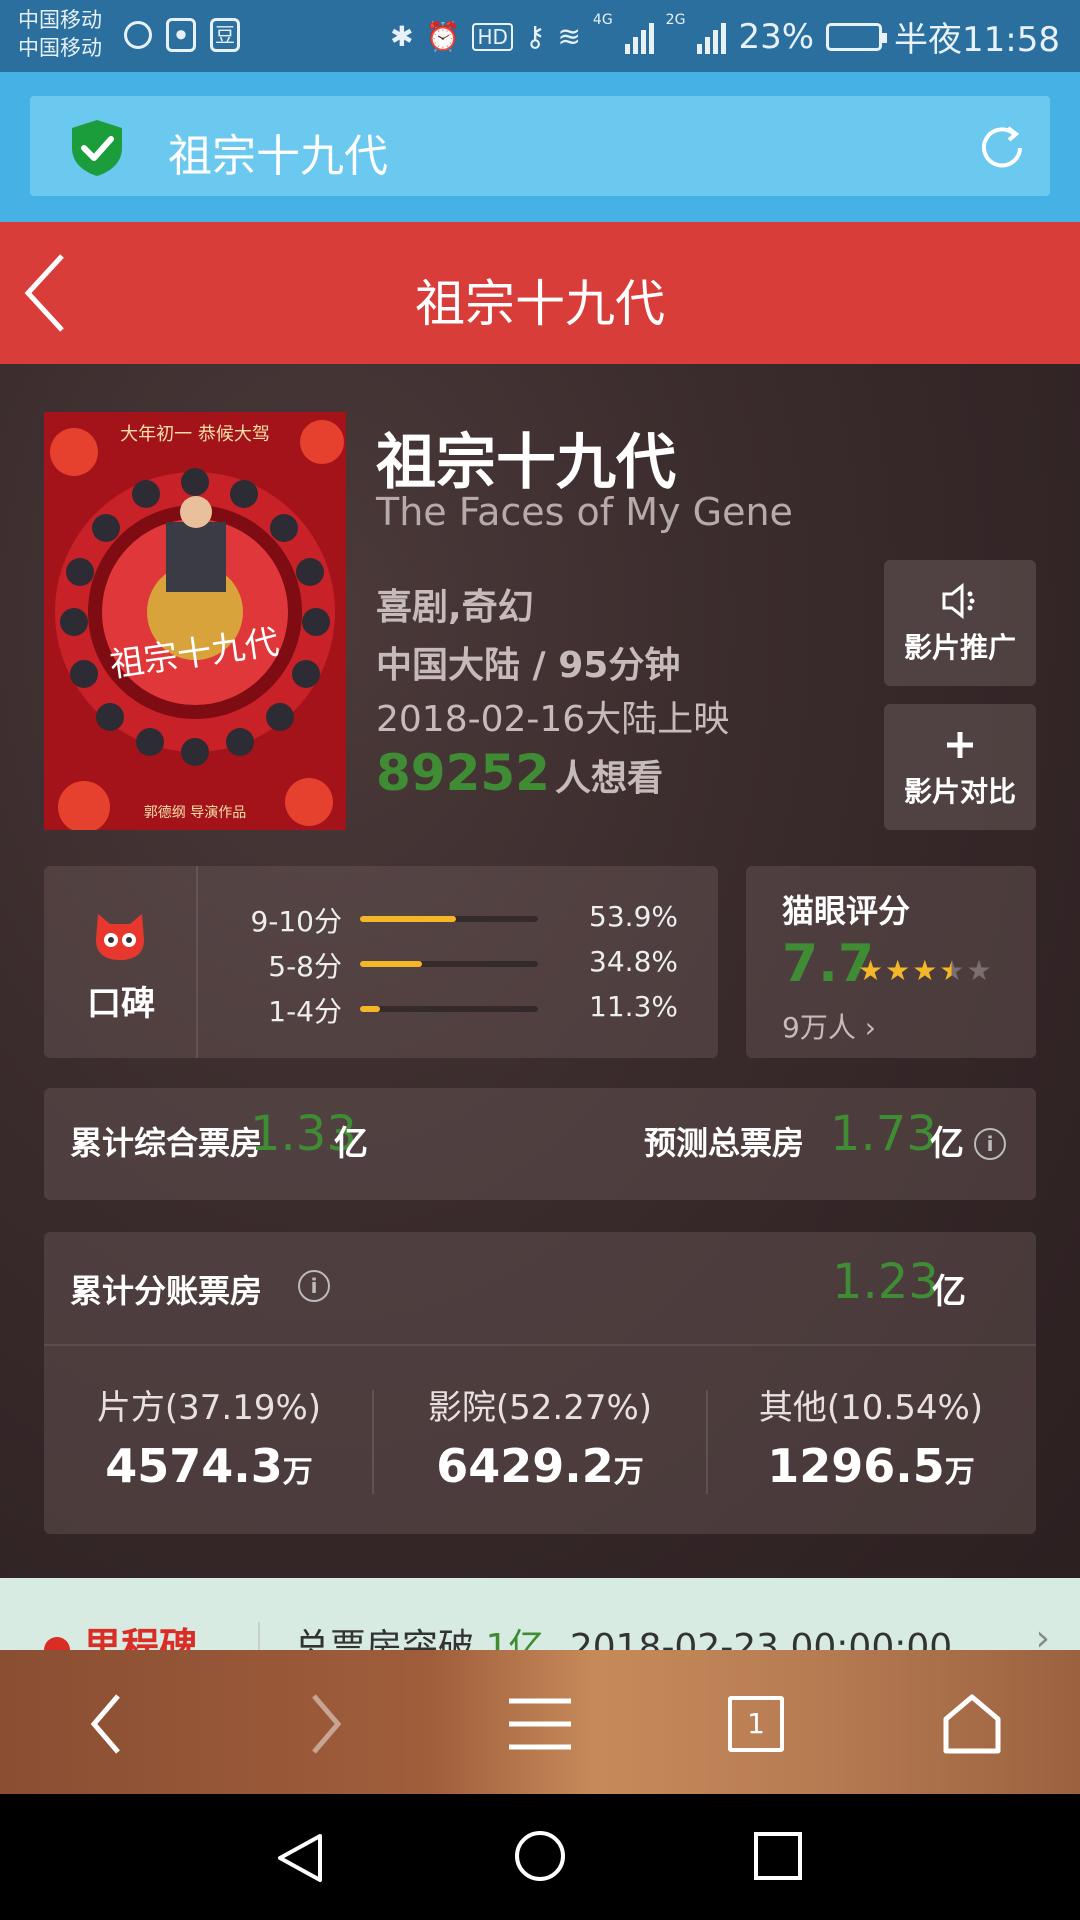 The width and height of the screenshot is (1080, 1920). What do you see at coordinates (57, 1643) in the screenshot?
I see `milestone-icon` at bounding box center [57, 1643].